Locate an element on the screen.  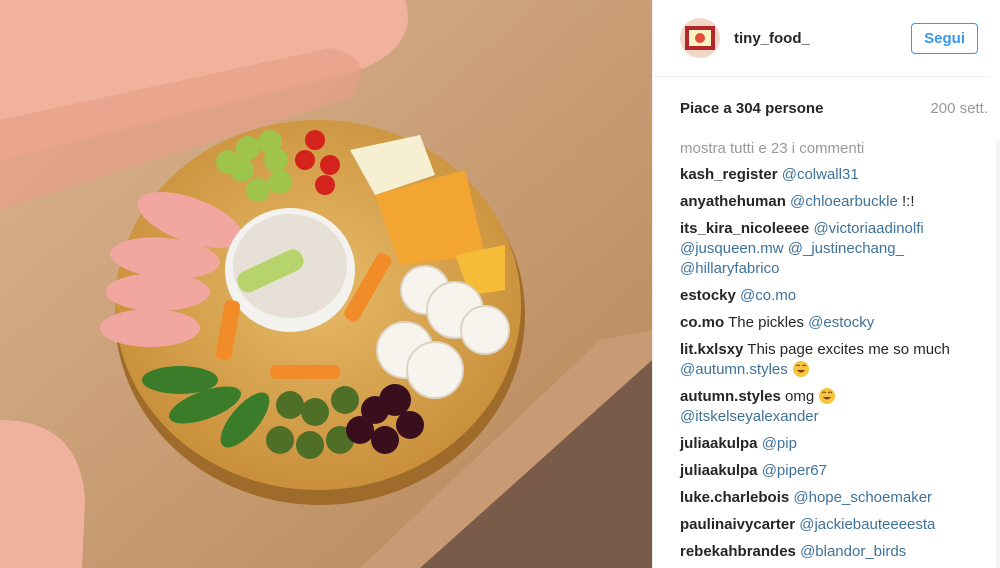
comment-mention: @jackiebauteeeesta is located at coordinates (867, 524).